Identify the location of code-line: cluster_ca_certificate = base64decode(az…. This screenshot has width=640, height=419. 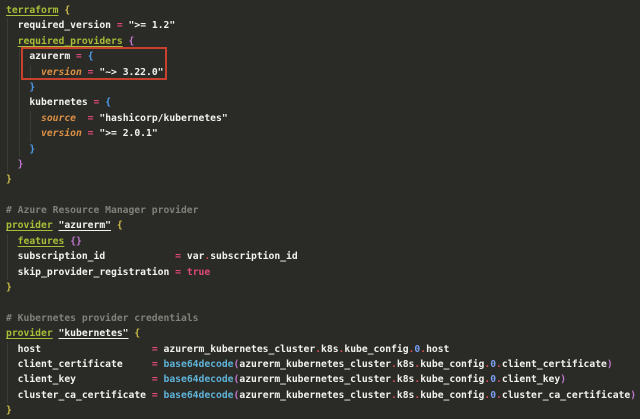
(323, 395).